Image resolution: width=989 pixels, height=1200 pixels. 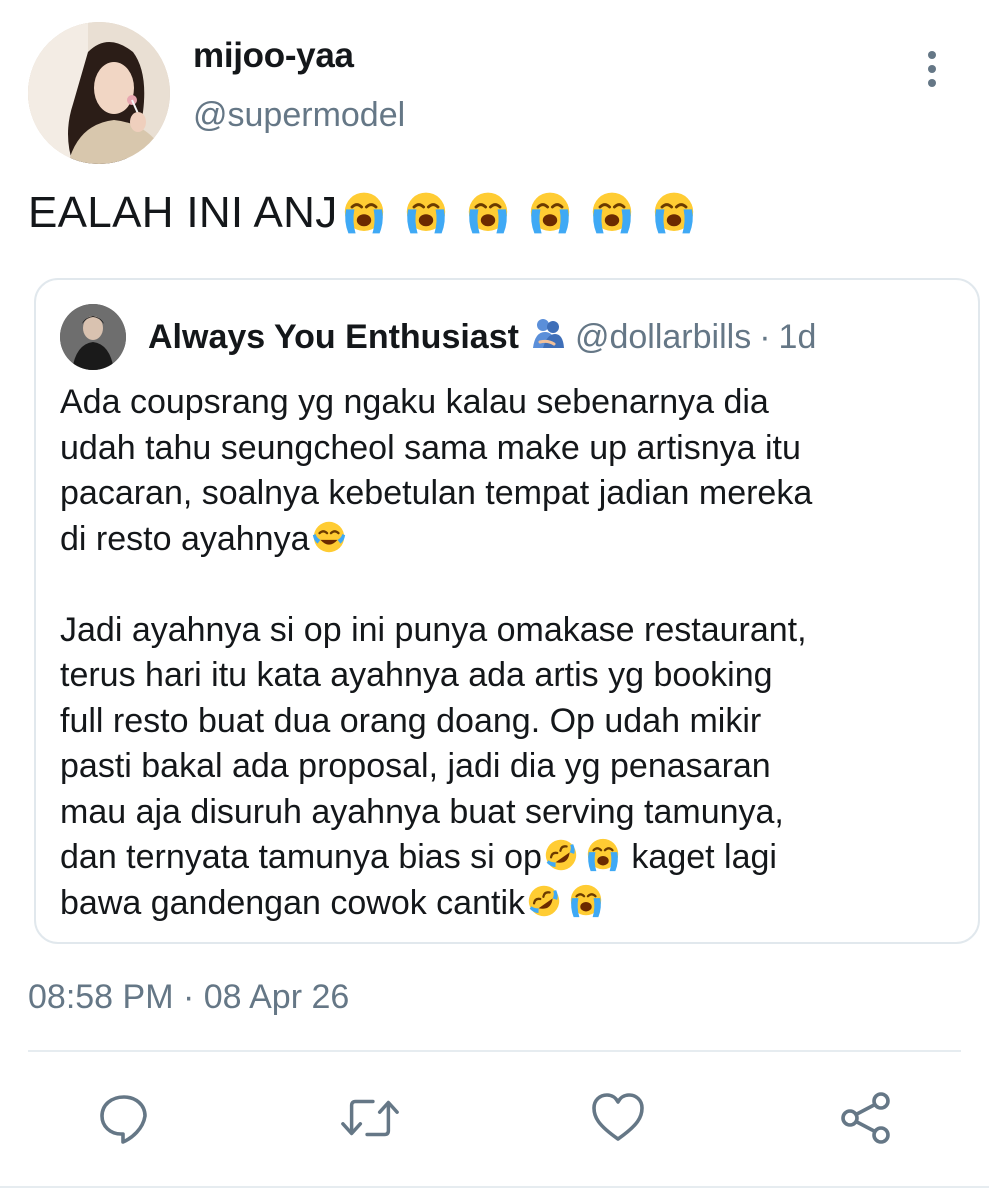 What do you see at coordinates (188, 997) in the screenshot?
I see `tweet-timestamp: 08:58 PM · 08 Apr 26` at bounding box center [188, 997].